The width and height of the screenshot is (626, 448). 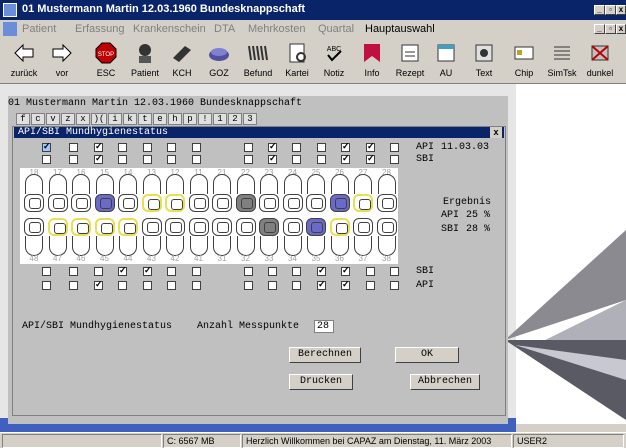 I want to click on minimize-icon: _, so click(x=599, y=10).